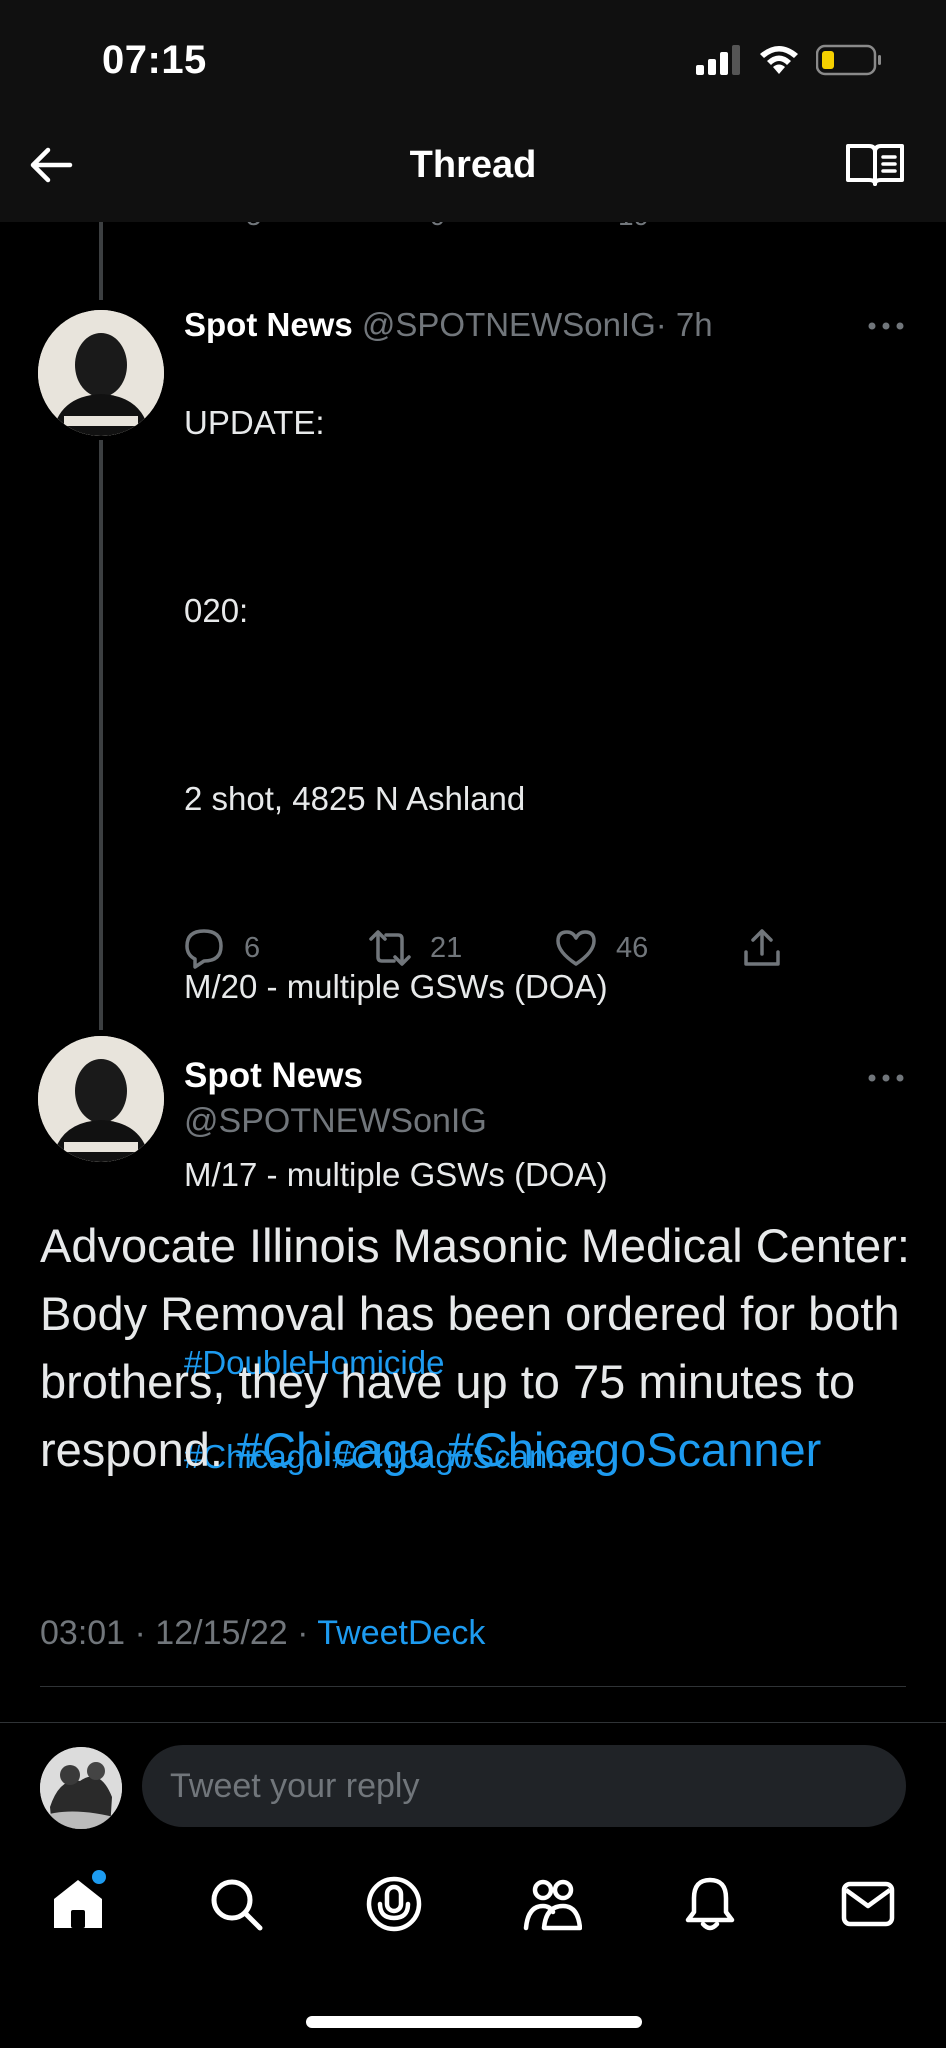 The width and height of the screenshot is (946, 2048). I want to click on tweet-meta: 03:01 · 12/15/22 · TweetDeck, so click(262, 1633).